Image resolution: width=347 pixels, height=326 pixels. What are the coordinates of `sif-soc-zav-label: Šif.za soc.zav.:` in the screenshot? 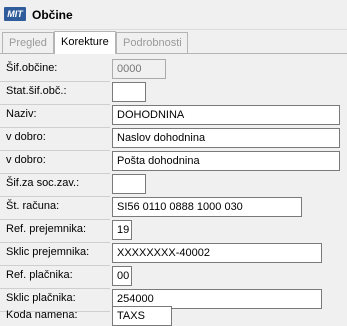 It's located at (43, 183).